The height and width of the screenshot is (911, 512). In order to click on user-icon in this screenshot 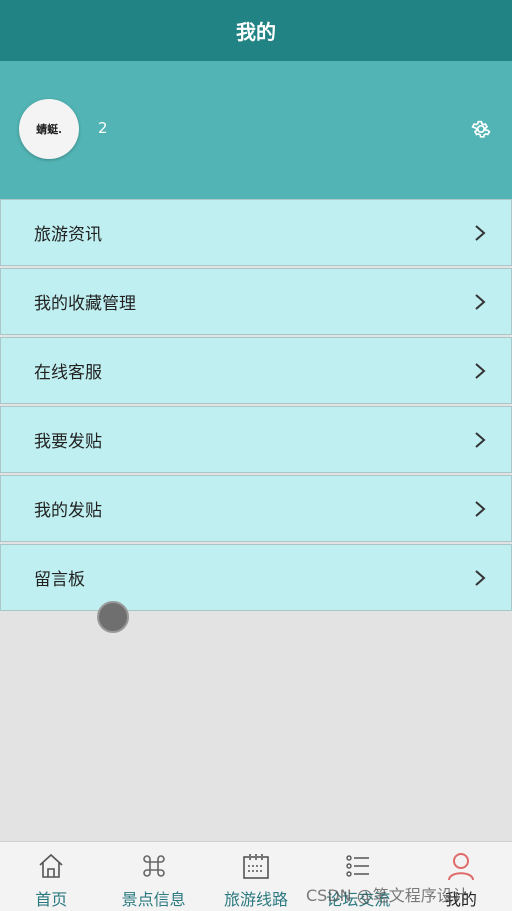, I will do `click(460, 867)`.